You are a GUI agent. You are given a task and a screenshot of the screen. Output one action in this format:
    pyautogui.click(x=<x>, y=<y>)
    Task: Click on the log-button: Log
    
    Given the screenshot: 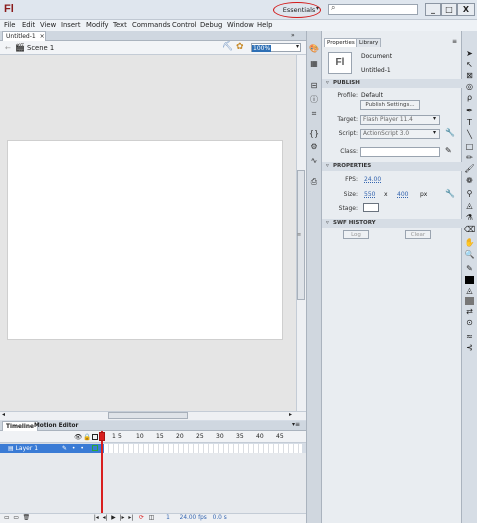 What is the action you would take?
    pyautogui.click(x=356, y=234)
    